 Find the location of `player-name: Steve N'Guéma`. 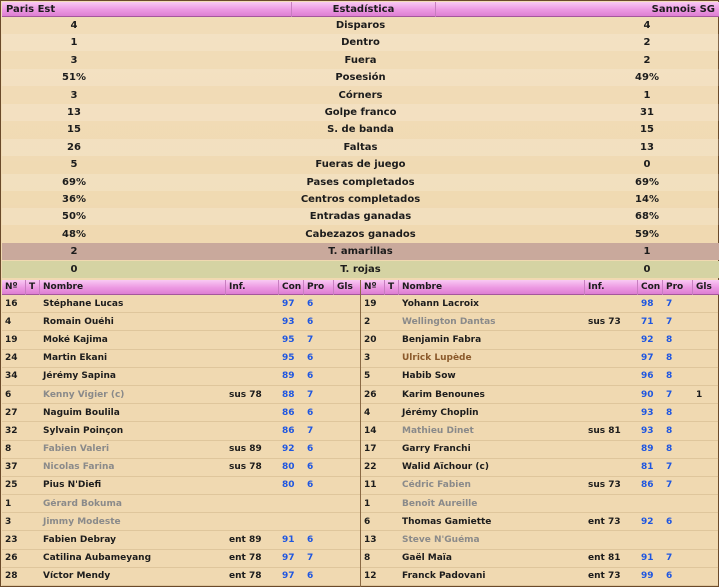

player-name: Steve N'Guéma is located at coordinates (492, 540).